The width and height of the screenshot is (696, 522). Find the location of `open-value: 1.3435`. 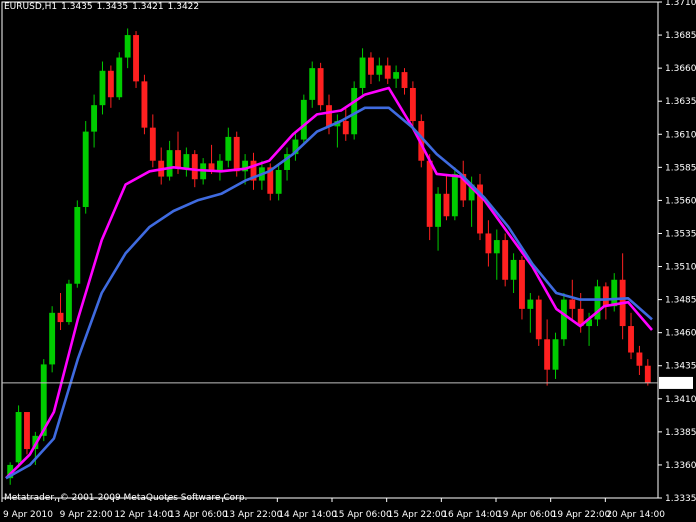

open-value: 1.3435 is located at coordinates (77, 7).